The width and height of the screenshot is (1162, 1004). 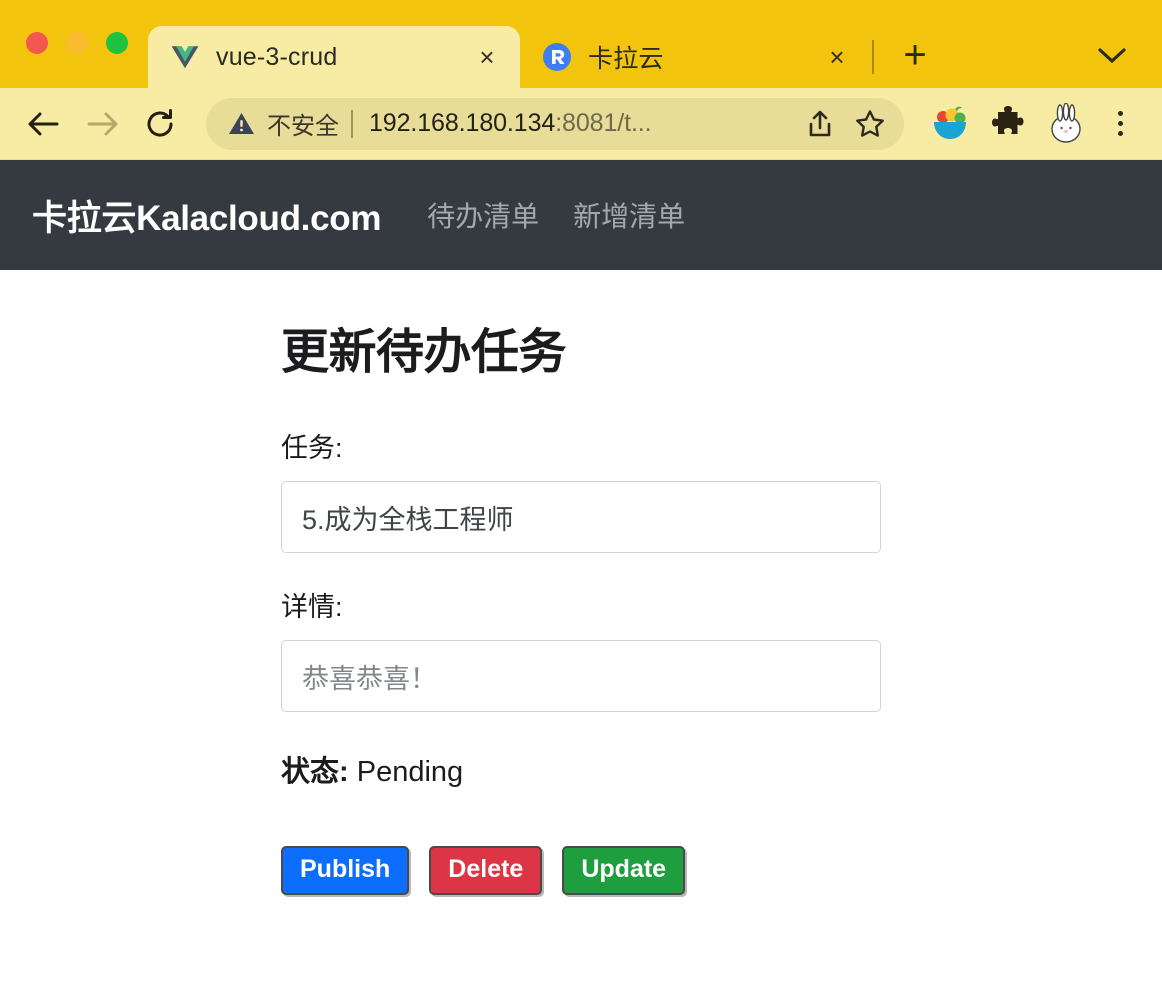 I want to click on tab-title: 卡拉云, so click(x=626, y=59).